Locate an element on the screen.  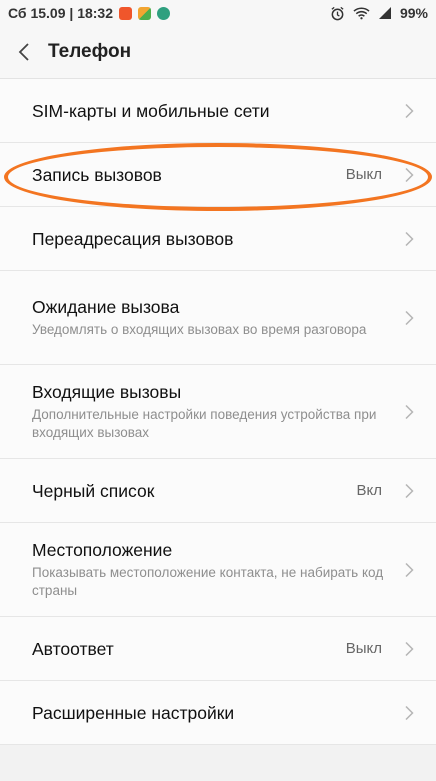
signal-icon is located at coordinates (384, 13).